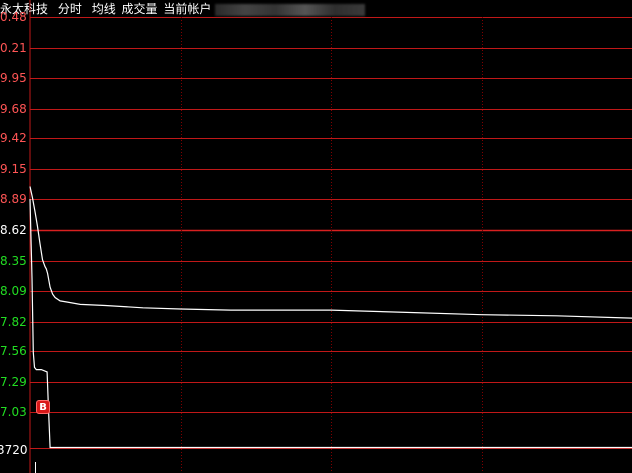  Describe the element at coordinates (13, 78) in the screenshot. I see `price-tick-label: 9.95` at that location.